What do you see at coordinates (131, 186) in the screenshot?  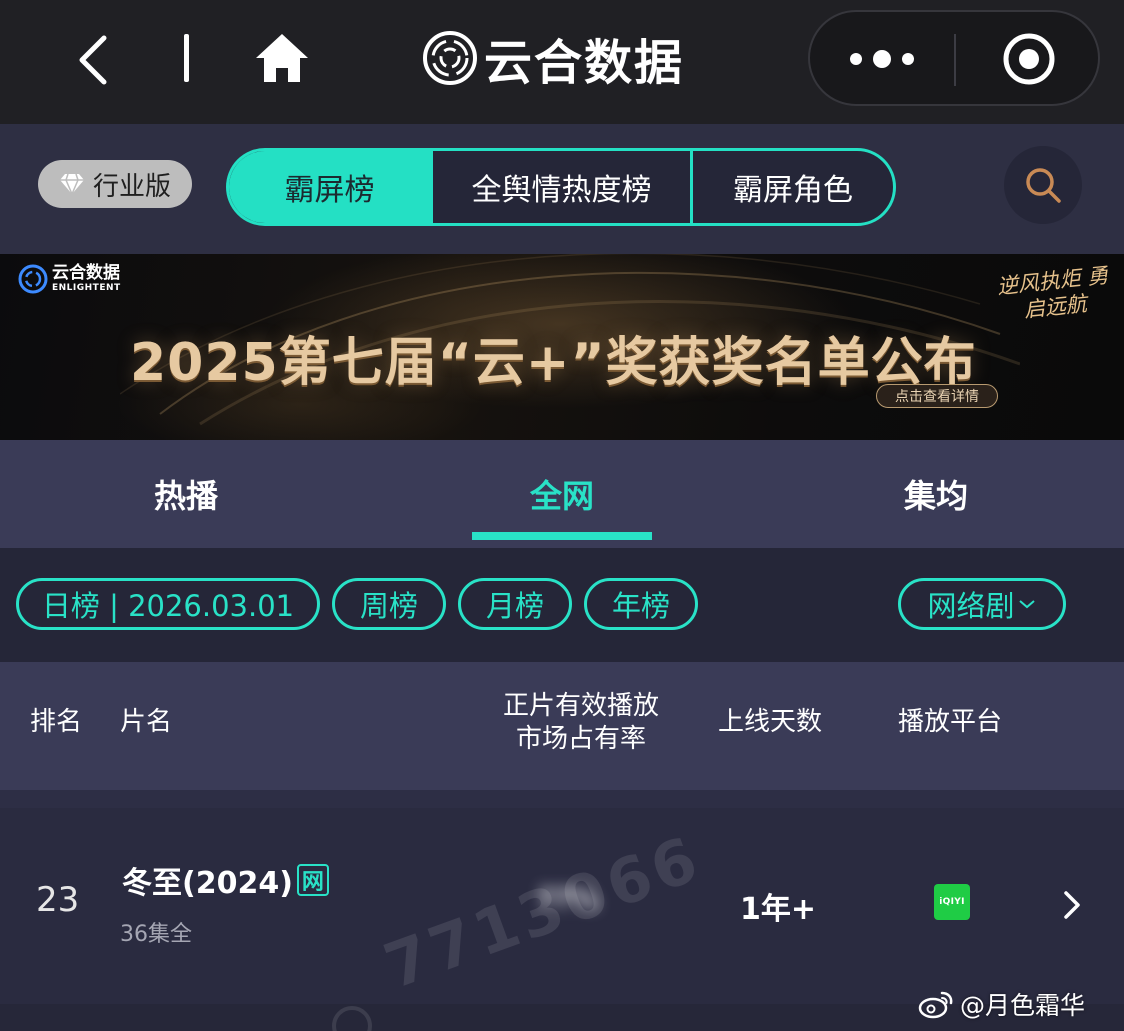 I see `edition-label: 行业版` at bounding box center [131, 186].